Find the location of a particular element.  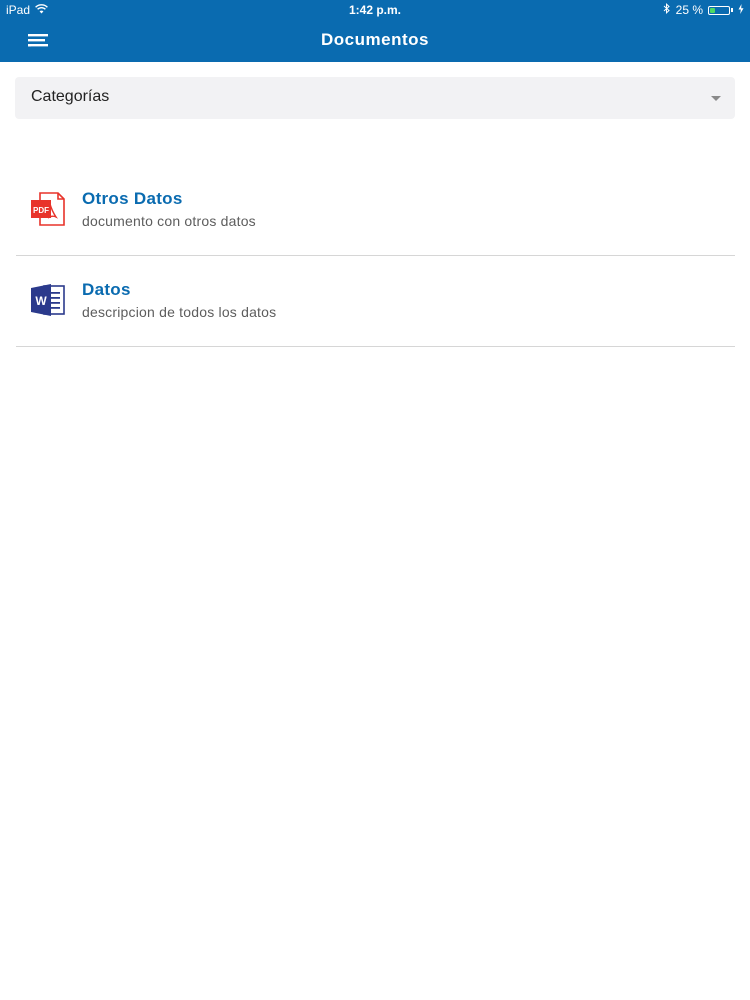

document-description: descripcion de todos los datos is located at coordinates (179, 312).